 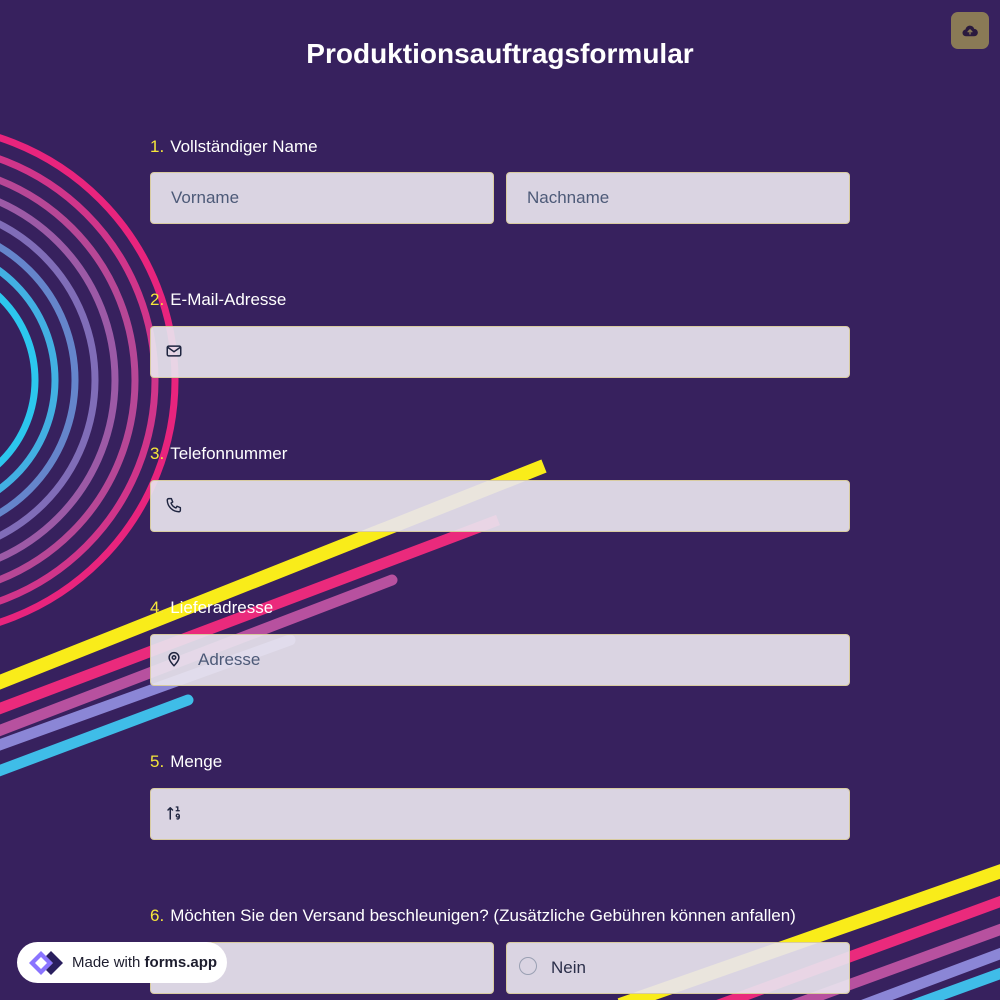 What do you see at coordinates (196, 761) in the screenshot?
I see `question-text: Menge` at bounding box center [196, 761].